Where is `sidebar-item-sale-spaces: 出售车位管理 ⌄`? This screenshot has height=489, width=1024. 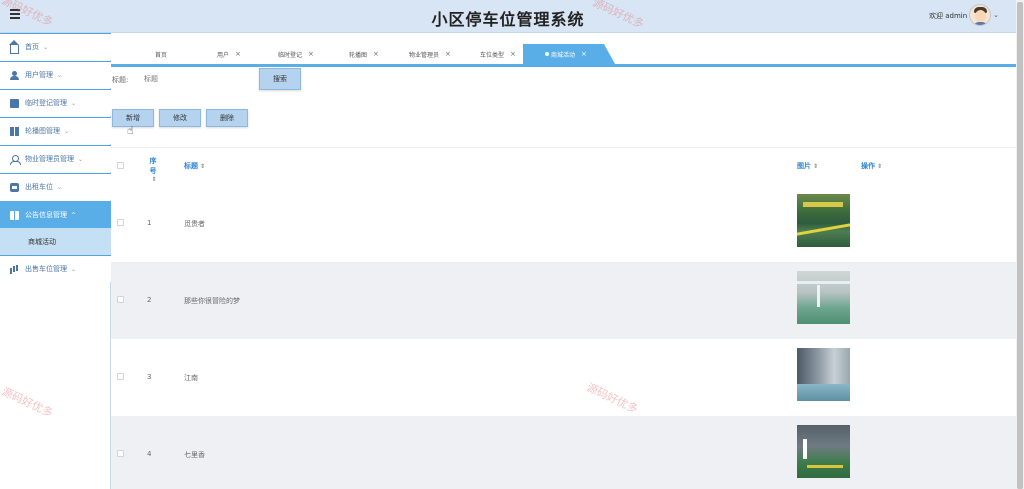
sidebar-item-sale-spaces: 出售车位管理 ⌄ is located at coordinates (55, 268).